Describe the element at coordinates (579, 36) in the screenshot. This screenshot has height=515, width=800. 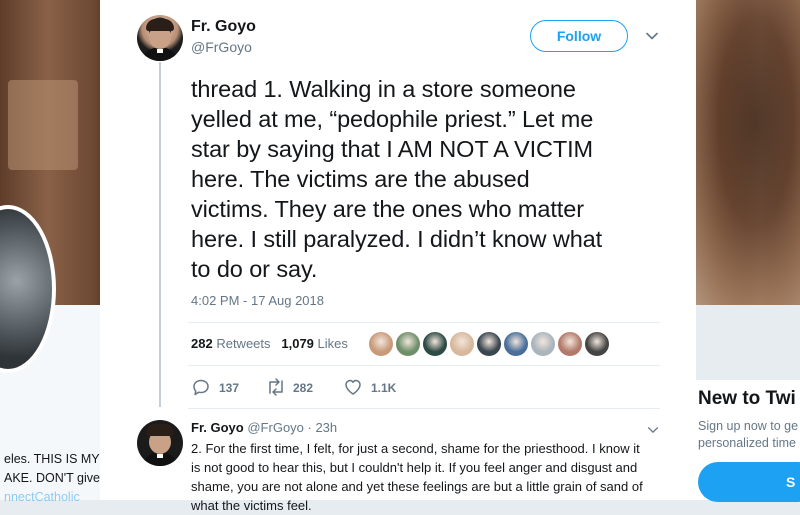
I see `follow-button: Follow` at that location.